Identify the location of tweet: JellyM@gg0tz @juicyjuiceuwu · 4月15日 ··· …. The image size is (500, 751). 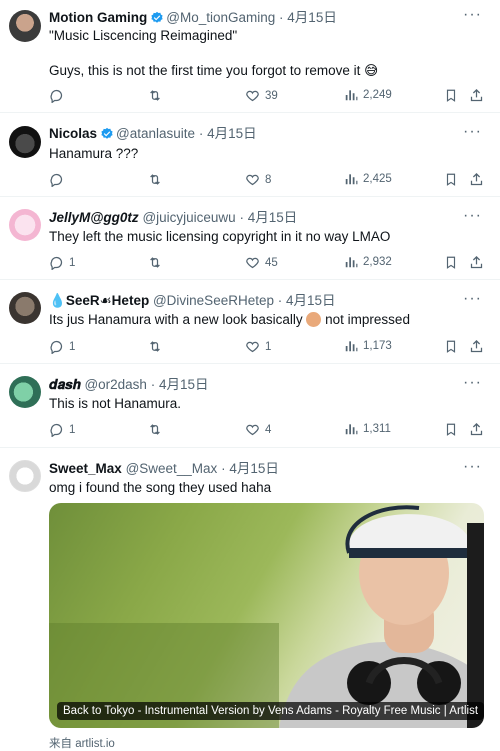
(250, 238).